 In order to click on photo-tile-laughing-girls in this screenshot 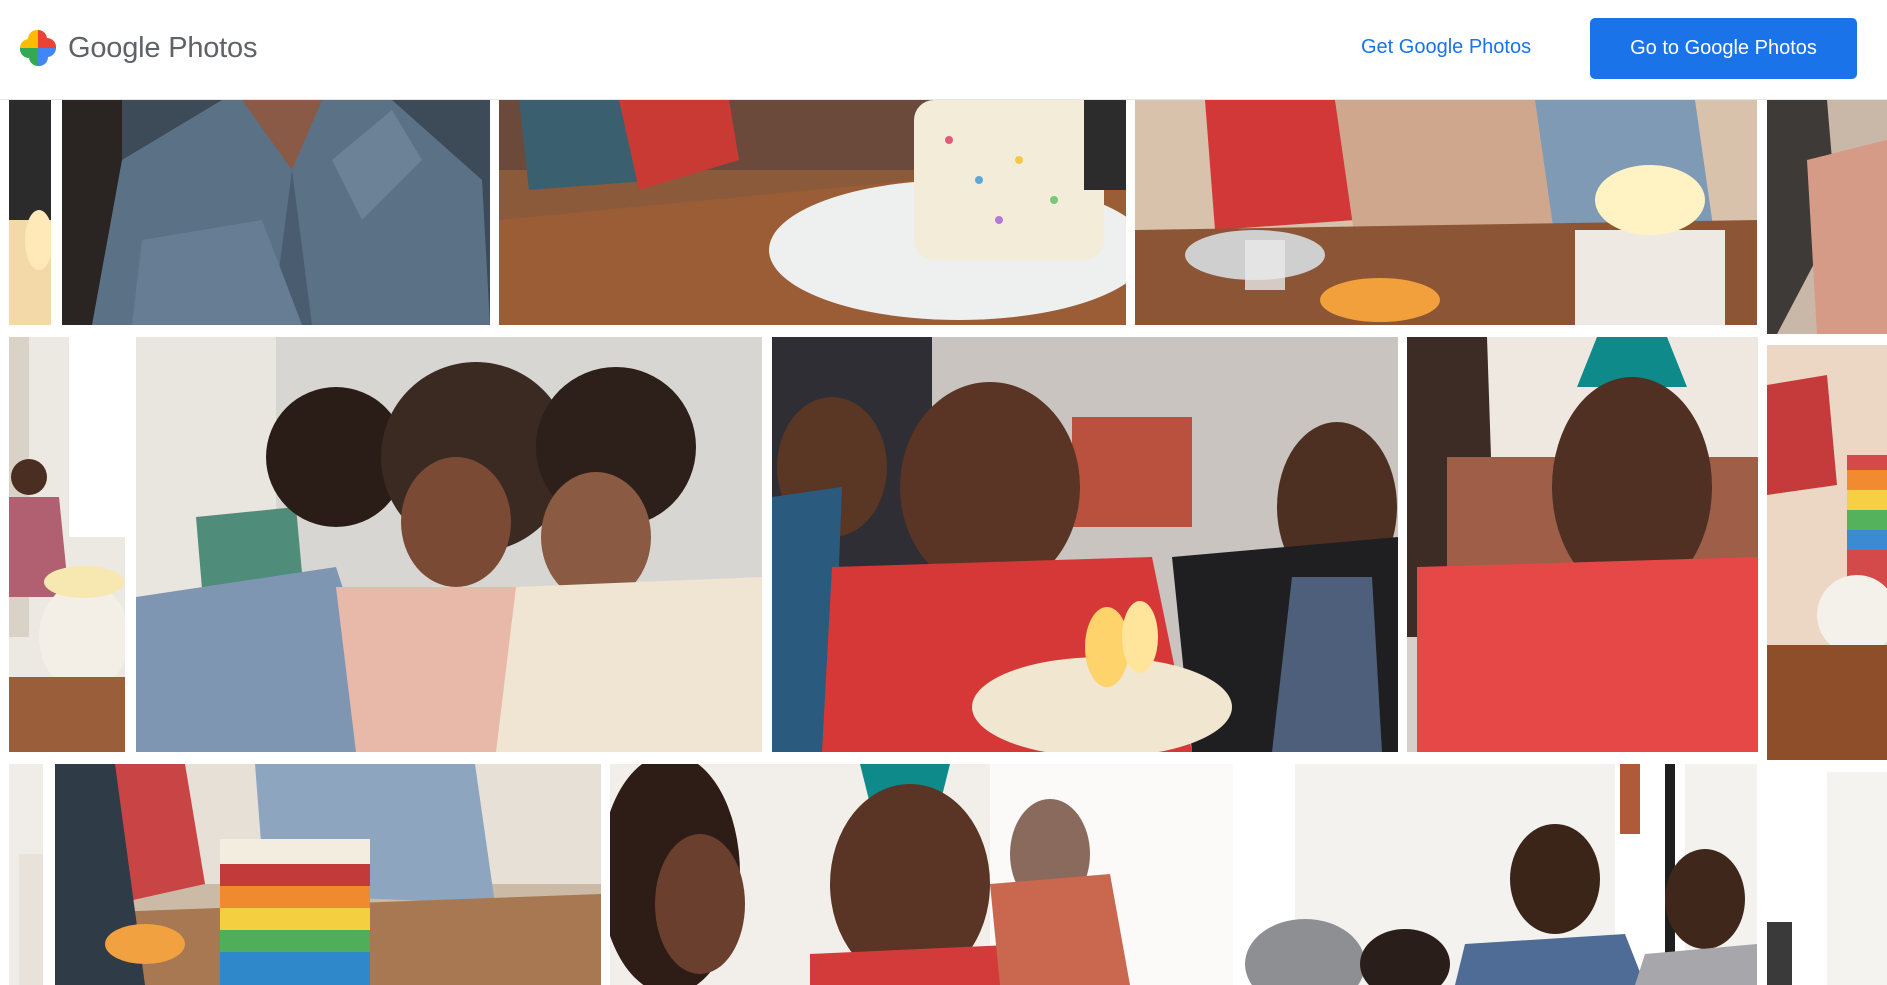, I will do `click(449, 544)`.